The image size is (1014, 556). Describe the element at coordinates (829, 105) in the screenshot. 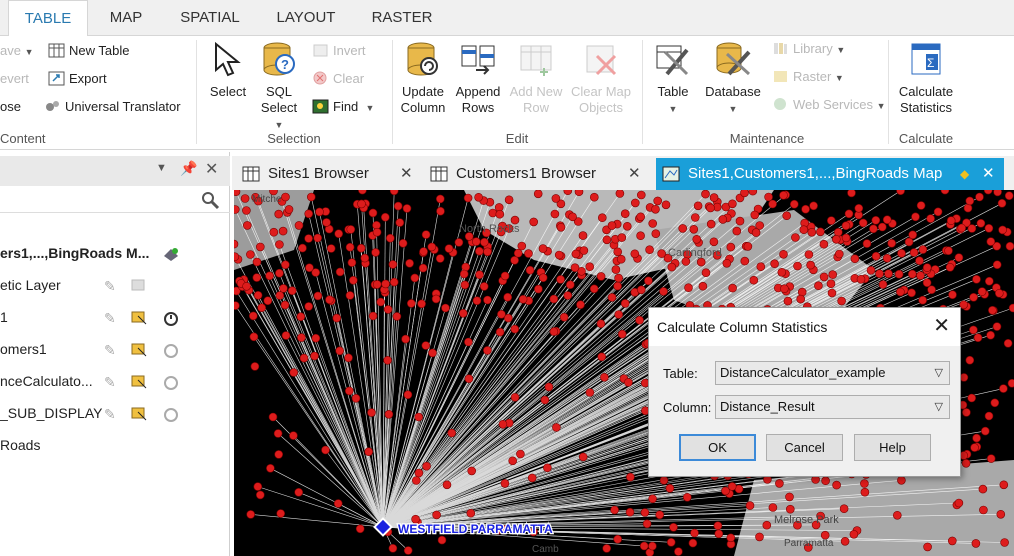

I see `web-services-button: Web Services ▼` at that location.